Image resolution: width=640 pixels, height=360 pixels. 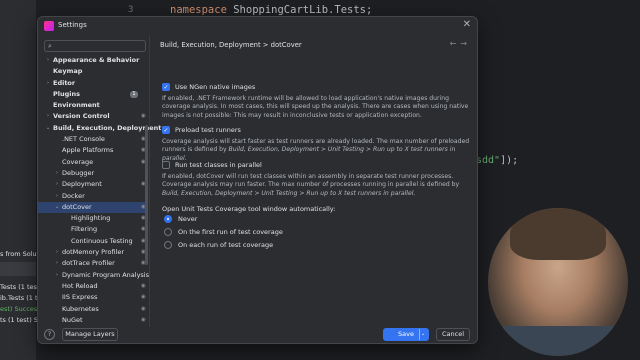 I want to click on sidebar-item-label: .NET Console, so click(x=83, y=139).